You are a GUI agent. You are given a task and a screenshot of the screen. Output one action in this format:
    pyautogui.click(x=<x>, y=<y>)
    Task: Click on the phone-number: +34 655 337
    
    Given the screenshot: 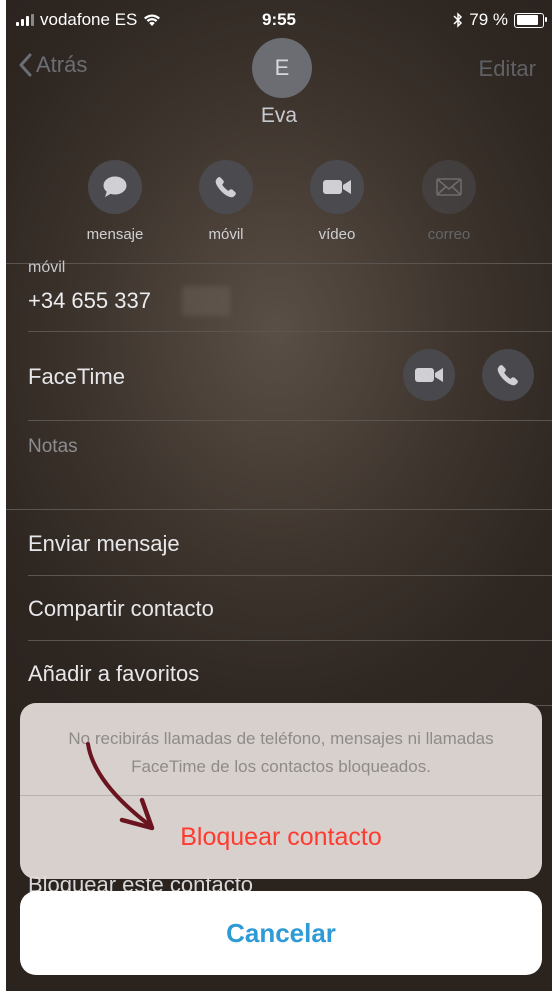 What is the action you would take?
    pyautogui.click(x=89, y=301)
    